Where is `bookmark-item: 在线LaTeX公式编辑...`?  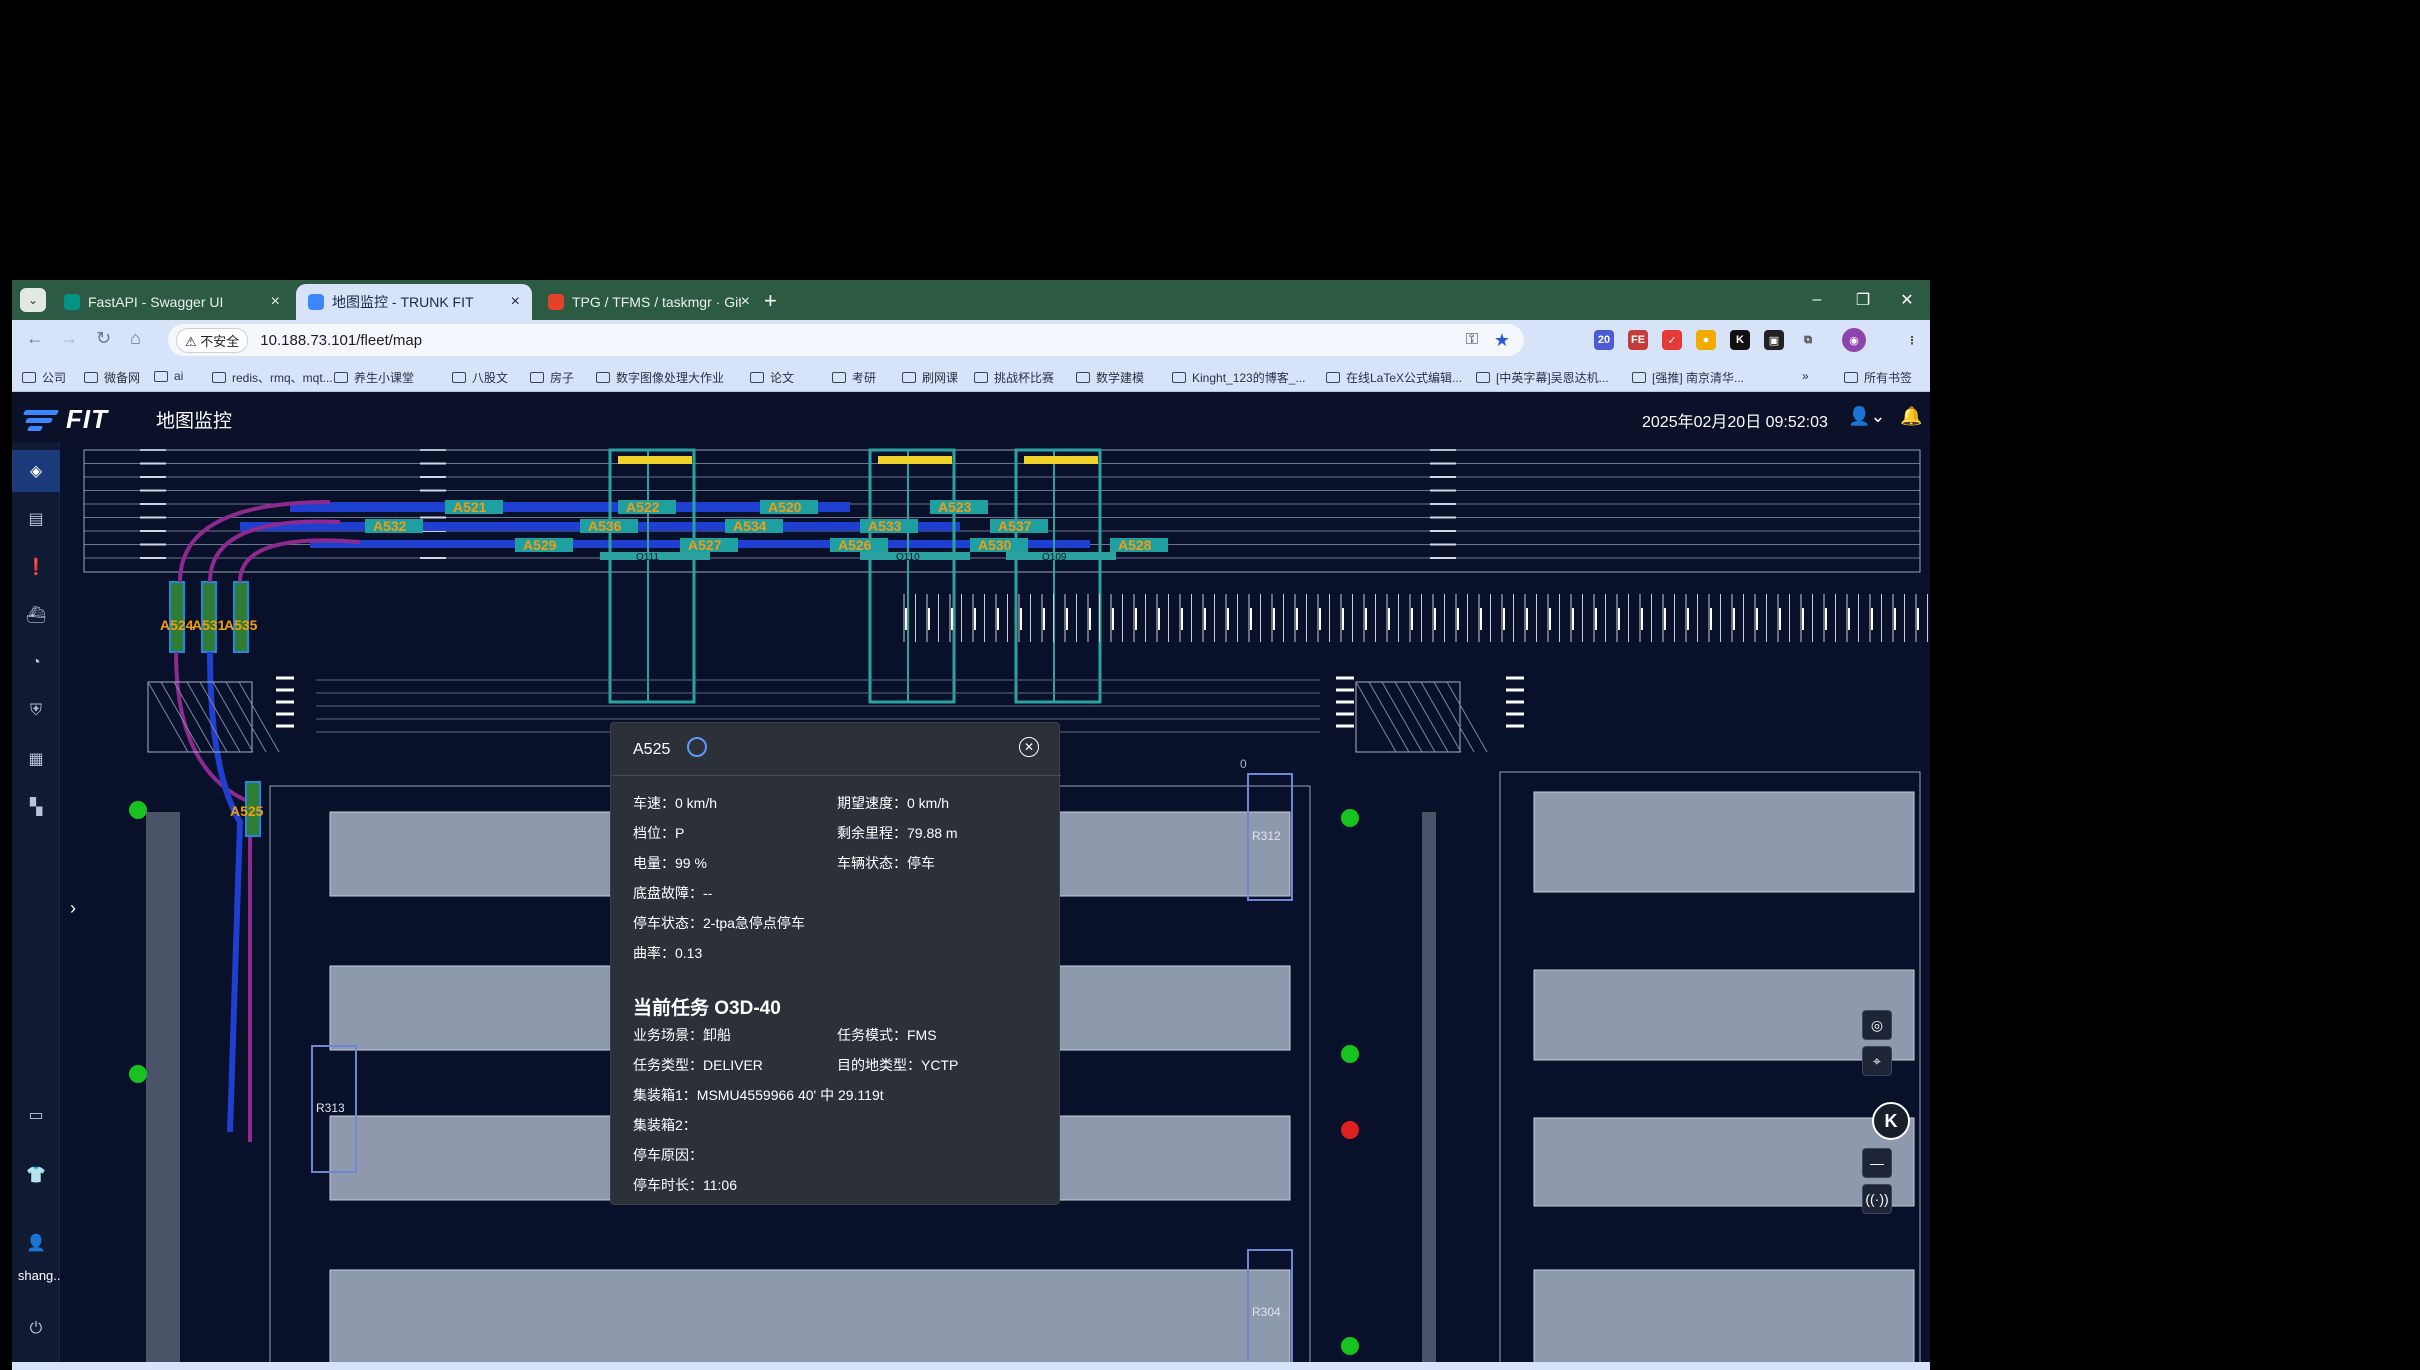
bookmark-item: 在线LaTeX公式编辑... is located at coordinates (1394, 377).